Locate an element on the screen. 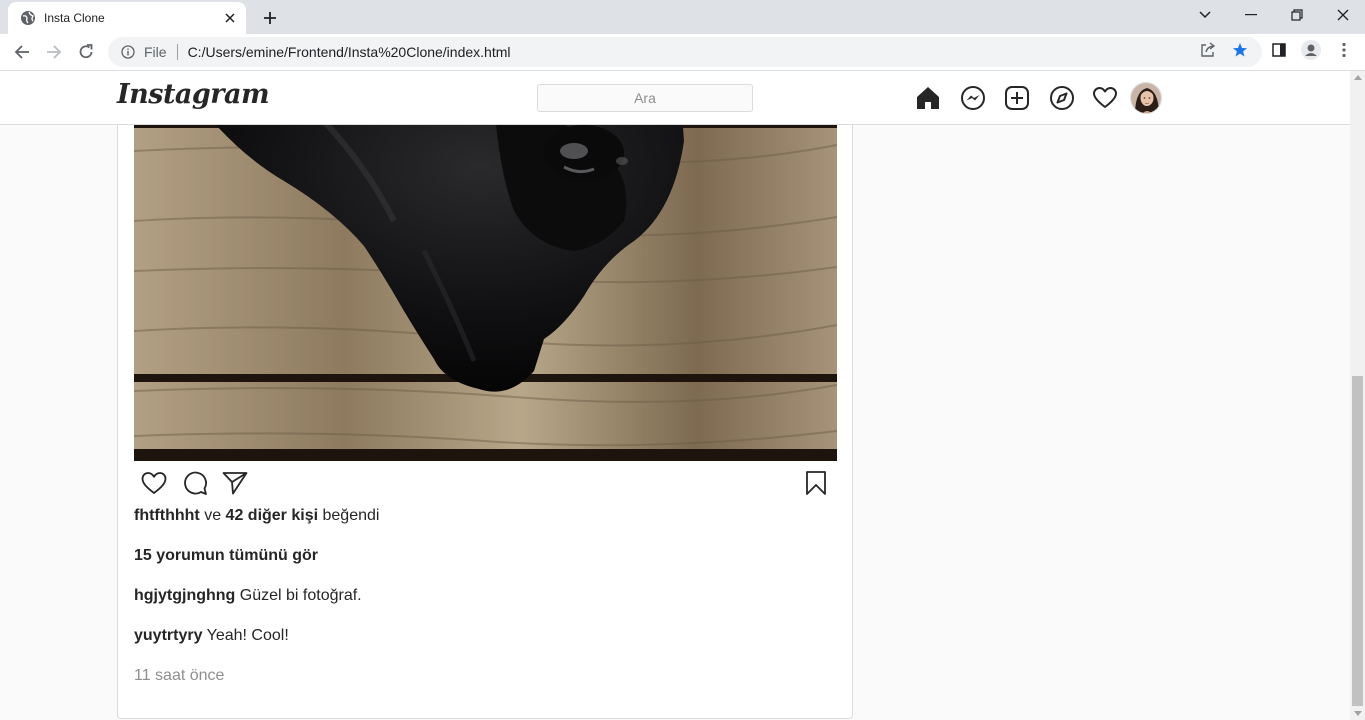 The height and width of the screenshot is (720, 1365). comment-text: Güzel bi fotoğraf. is located at coordinates (300, 595).